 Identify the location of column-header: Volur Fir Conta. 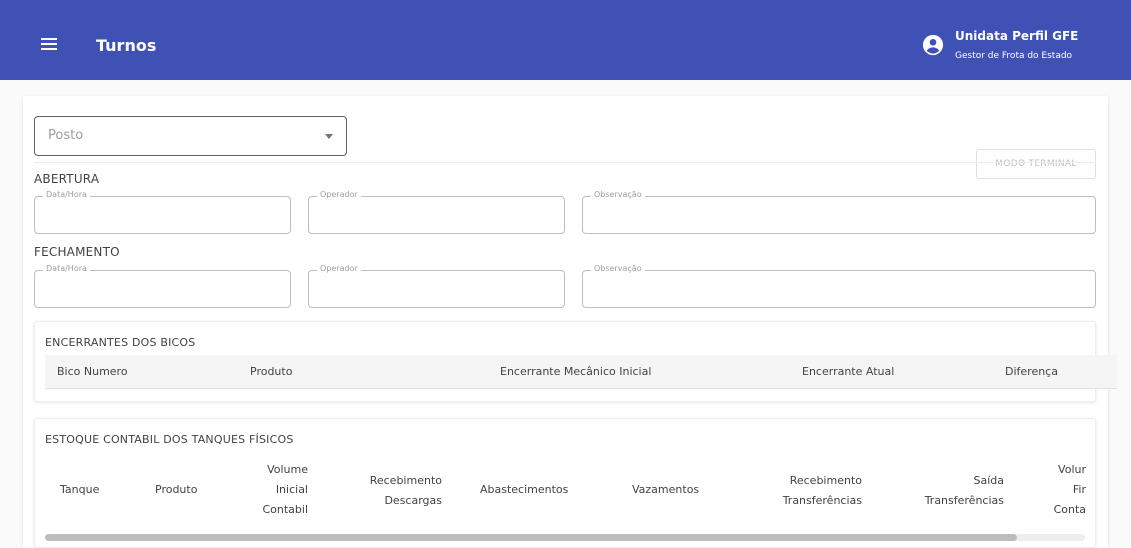
(1068, 490).